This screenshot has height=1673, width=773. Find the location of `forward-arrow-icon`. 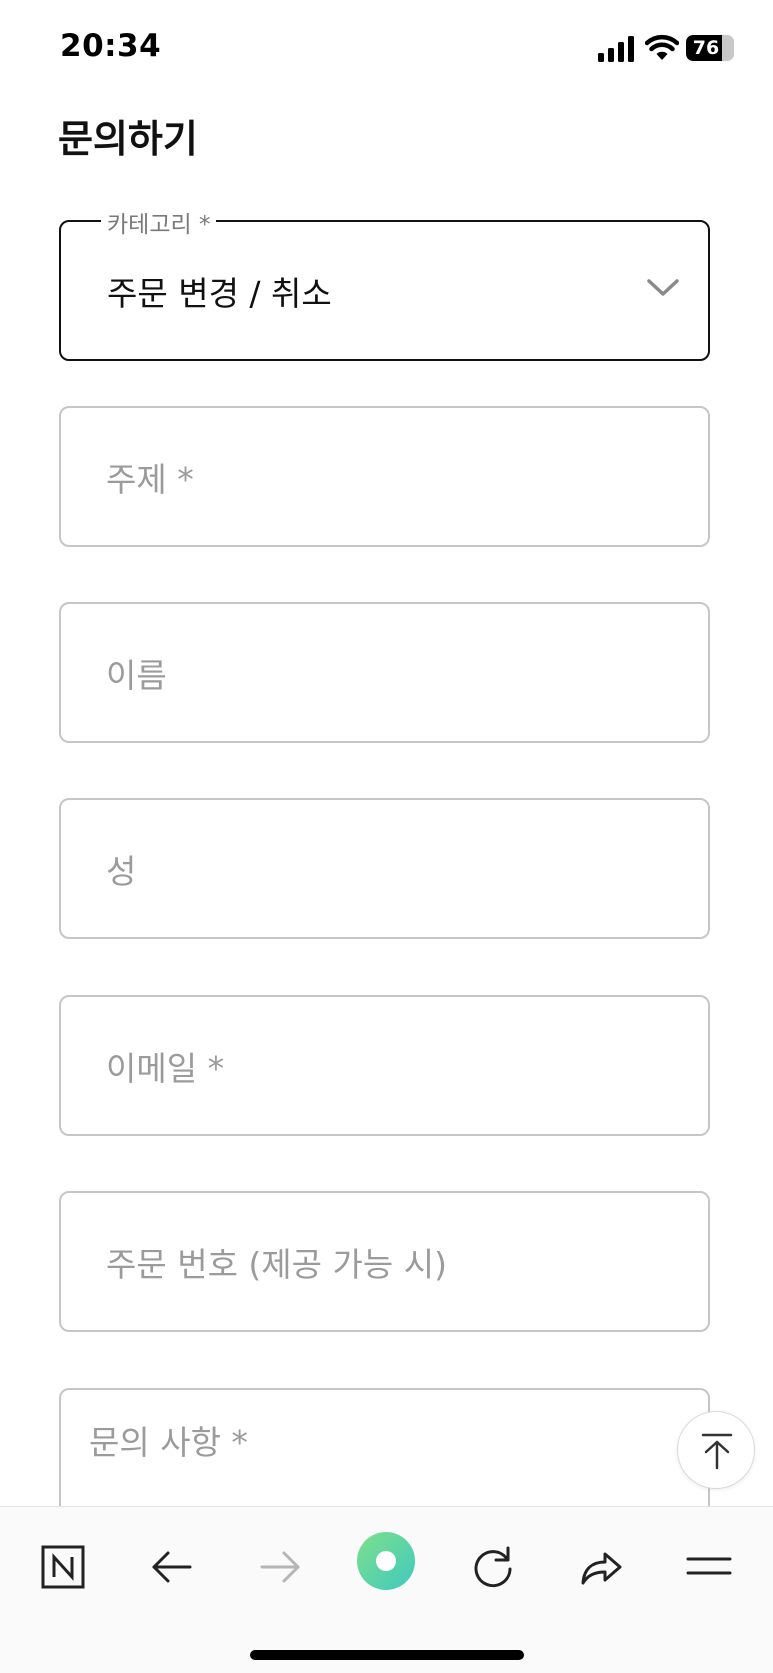

forward-arrow-icon is located at coordinates (280, 1567).